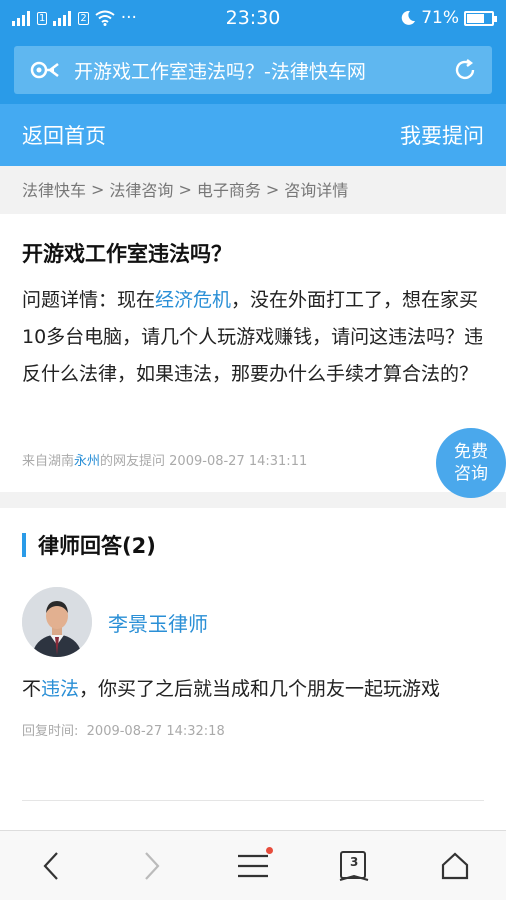 The height and width of the screenshot is (900, 506). What do you see at coordinates (471, 474) in the screenshot?
I see `free-consult-line2: 咨询` at bounding box center [471, 474].